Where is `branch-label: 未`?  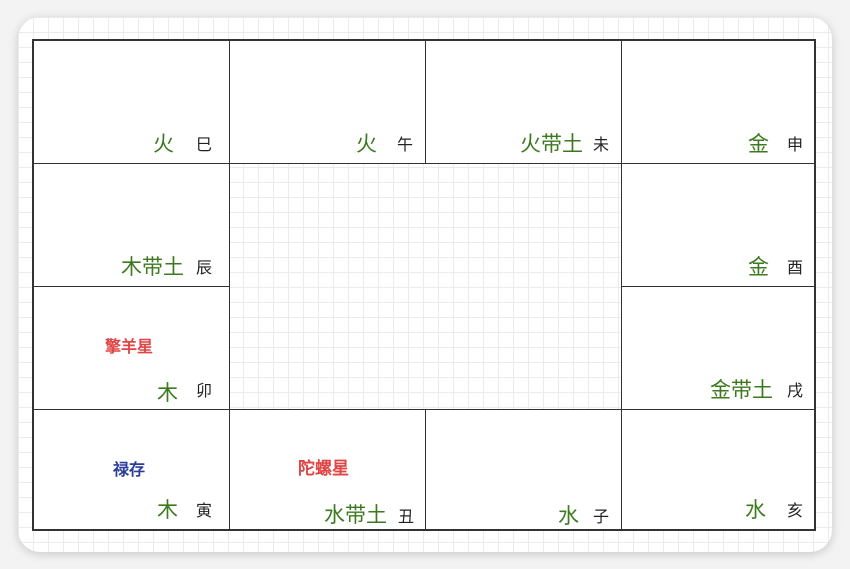 branch-label: 未 is located at coordinates (600, 144).